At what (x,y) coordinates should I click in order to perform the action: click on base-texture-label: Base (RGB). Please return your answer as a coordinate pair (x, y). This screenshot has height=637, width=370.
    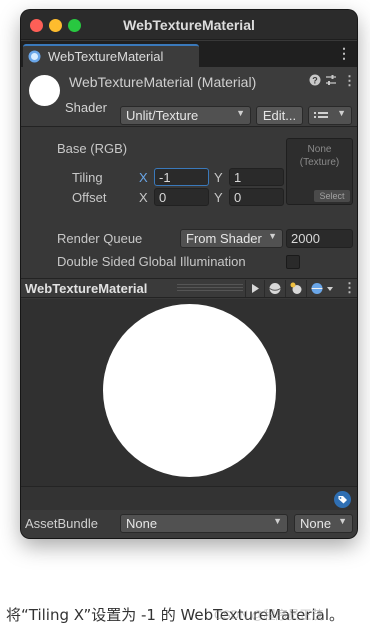
    Looking at the image, I should click on (92, 148).